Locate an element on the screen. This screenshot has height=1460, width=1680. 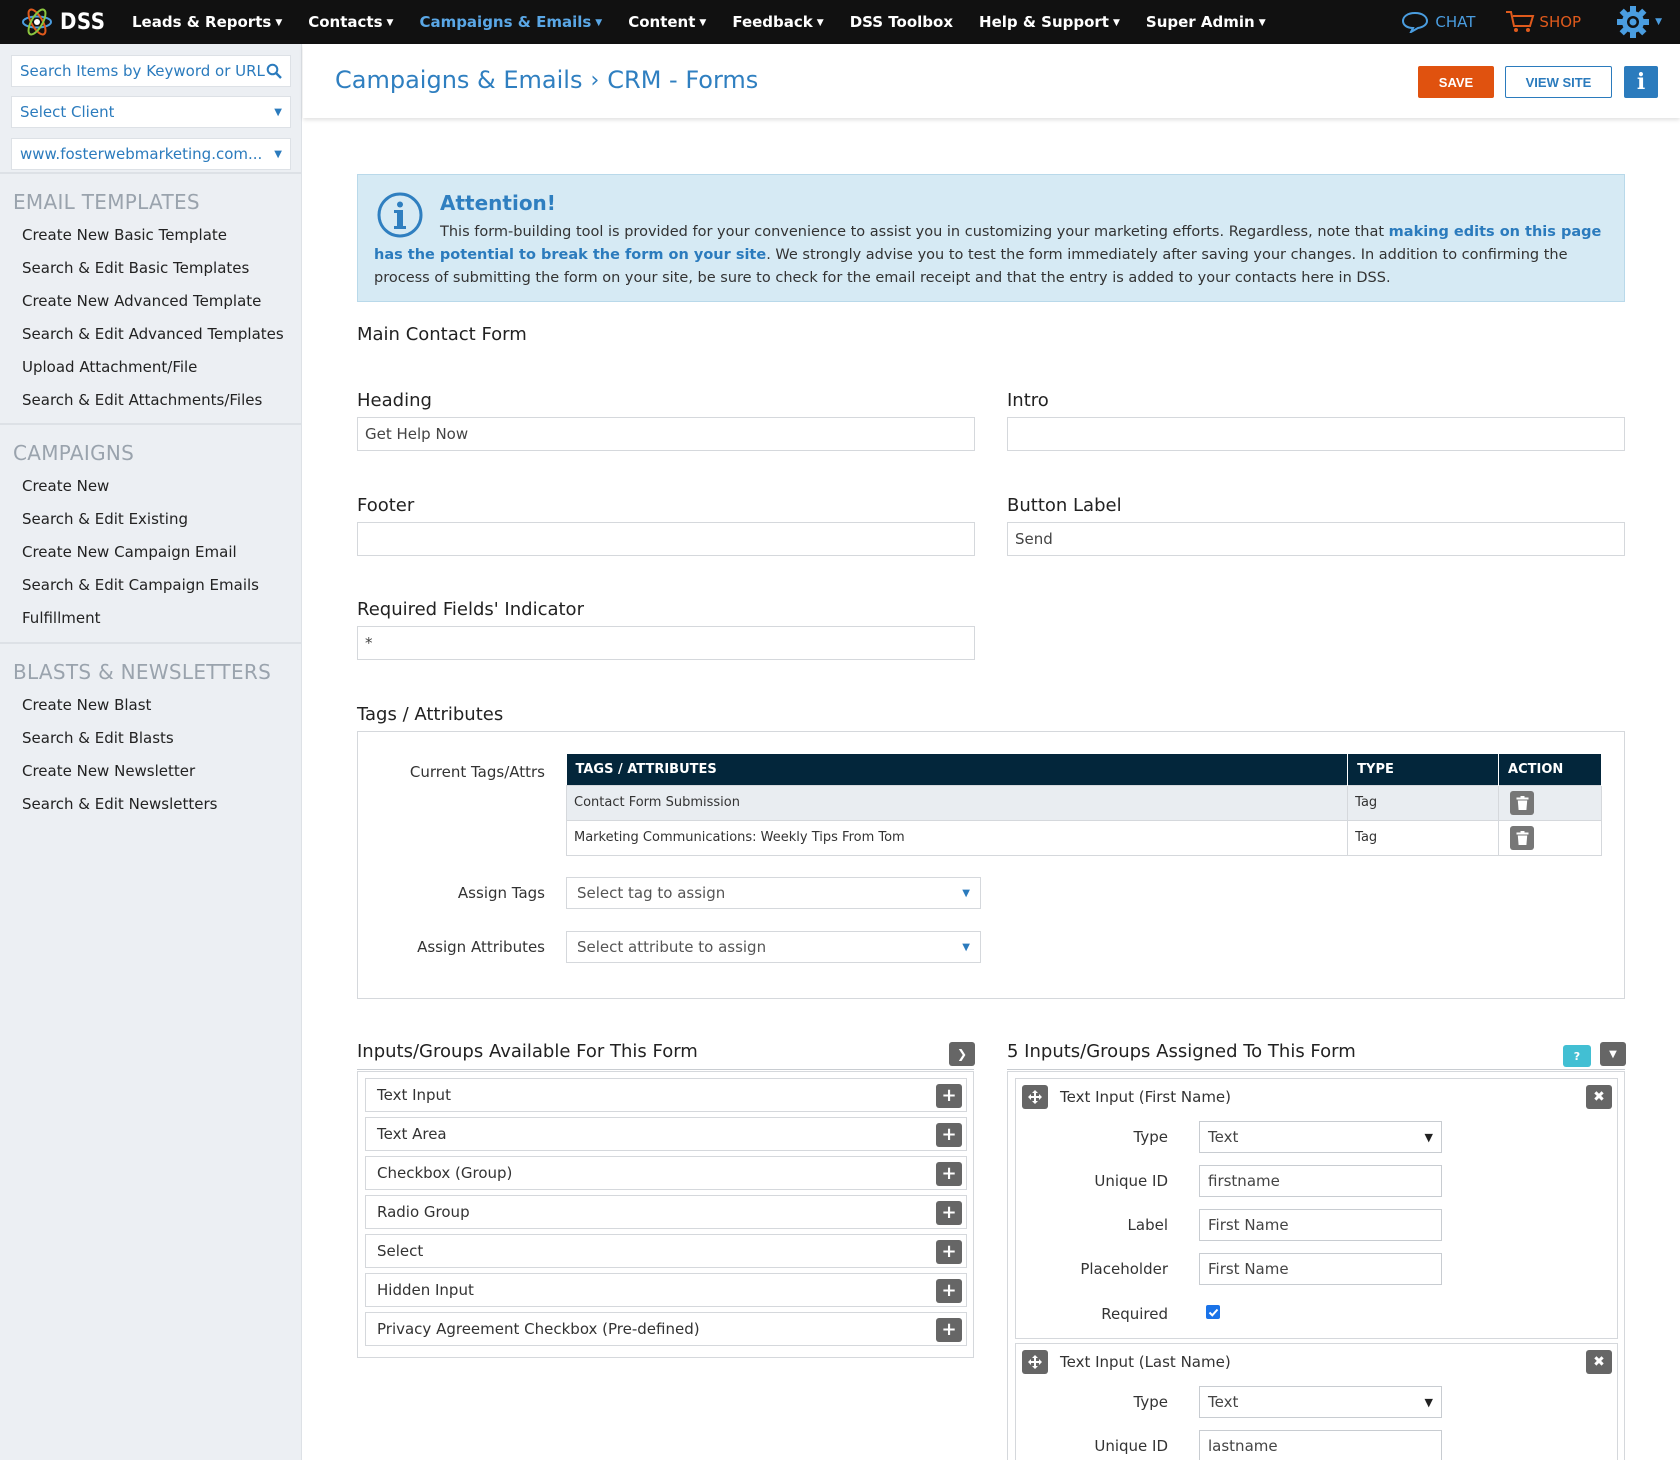
footer-label: Footer is located at coordinates (386, 505).